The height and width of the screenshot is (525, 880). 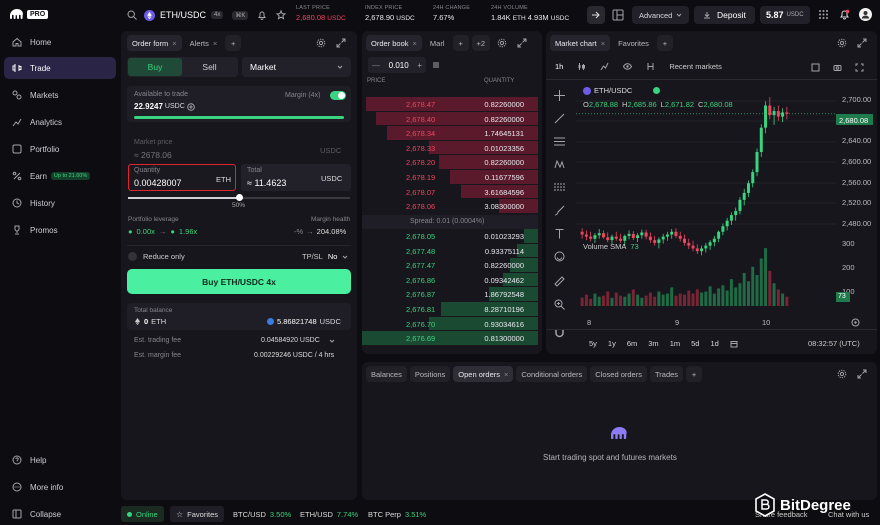 What do you see at coordinates (450, 309) in the screenshot?
I see `bid-row: 2,676.81 8.28710196` at bounding box center [450, 309].